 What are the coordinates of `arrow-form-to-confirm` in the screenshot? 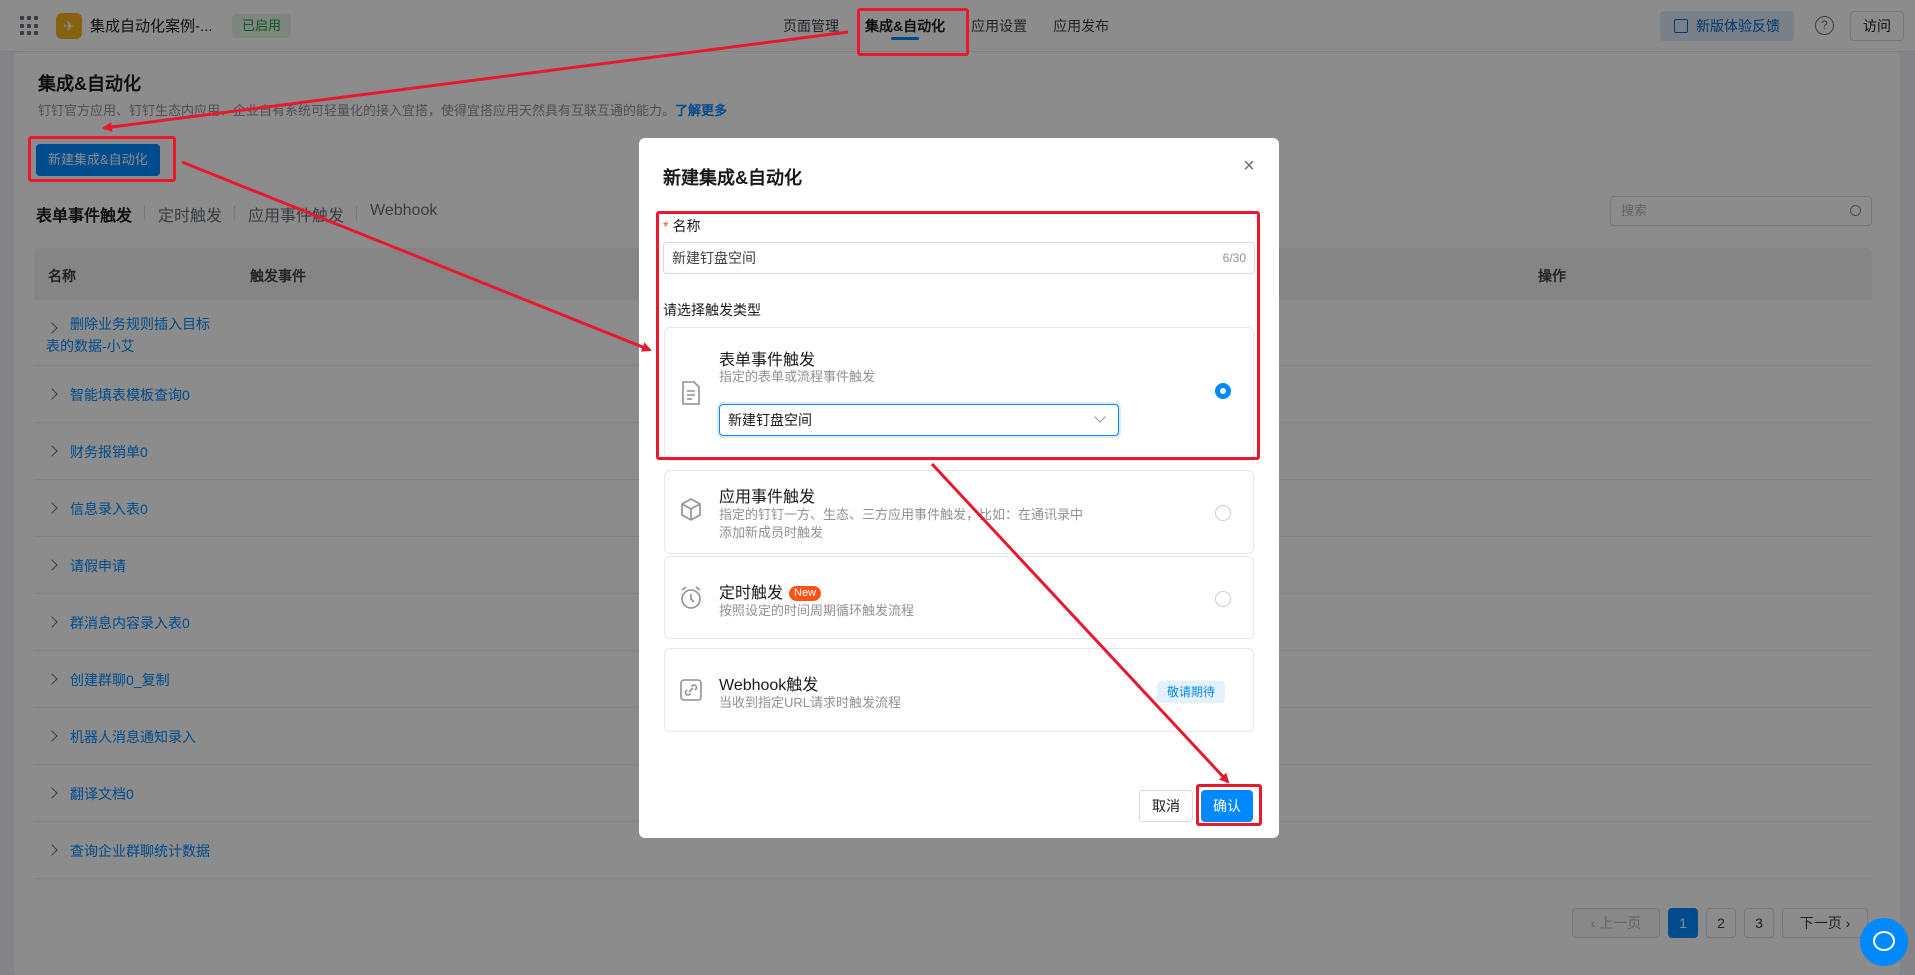 It's located at (1080, 623).